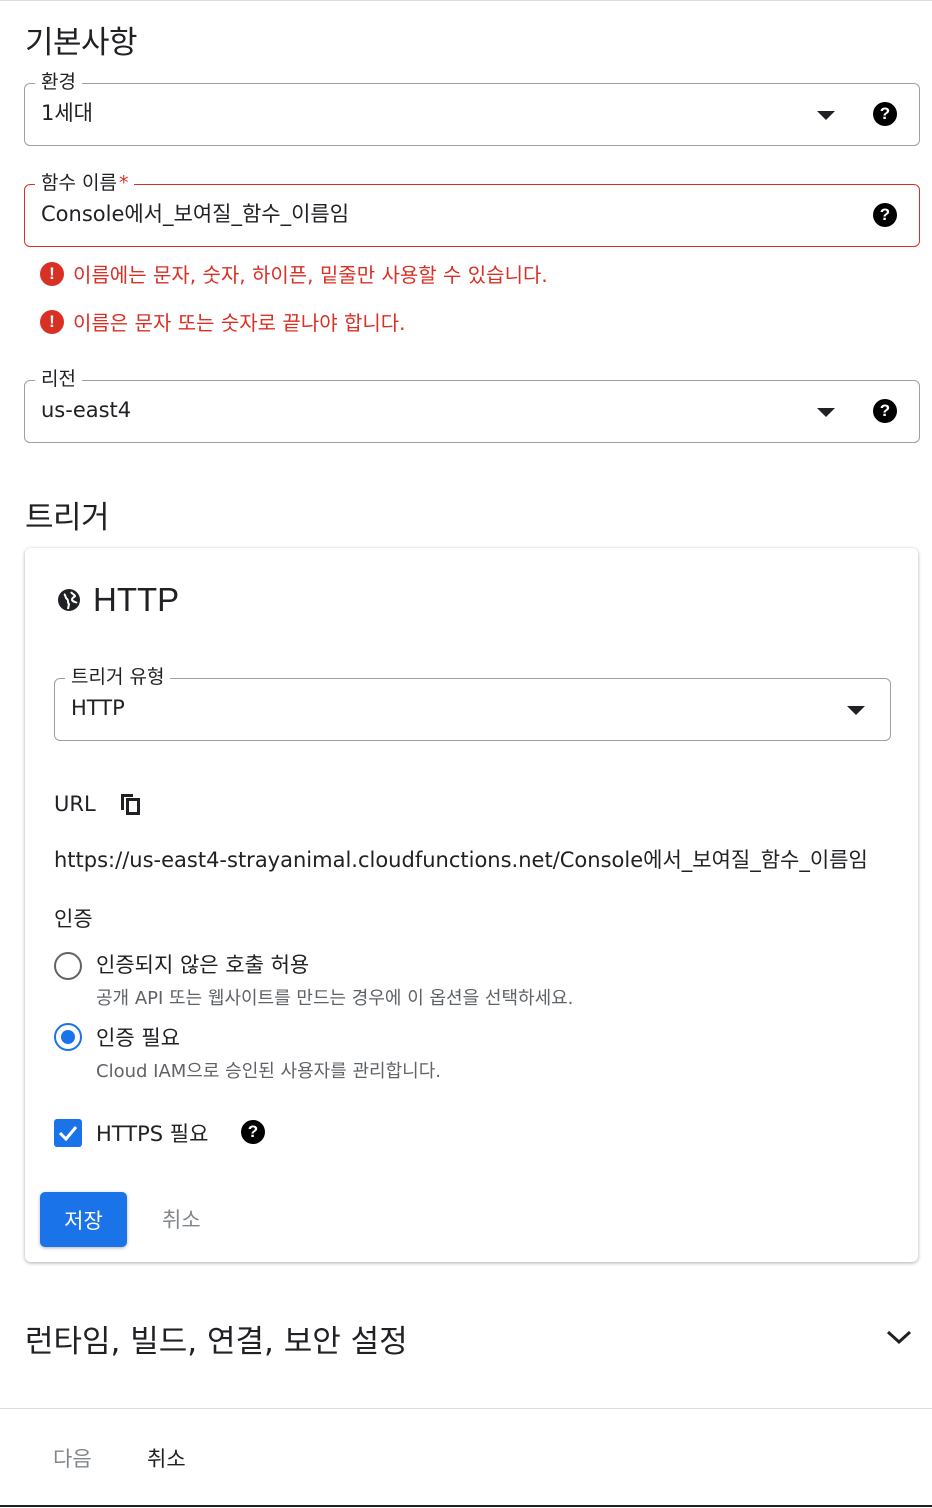 The width and height of the screenshot is (932, 1508). I want to click on error-text: 이름은 문자 또는 숫자로 끝나야 합니다., so click(239, 323).